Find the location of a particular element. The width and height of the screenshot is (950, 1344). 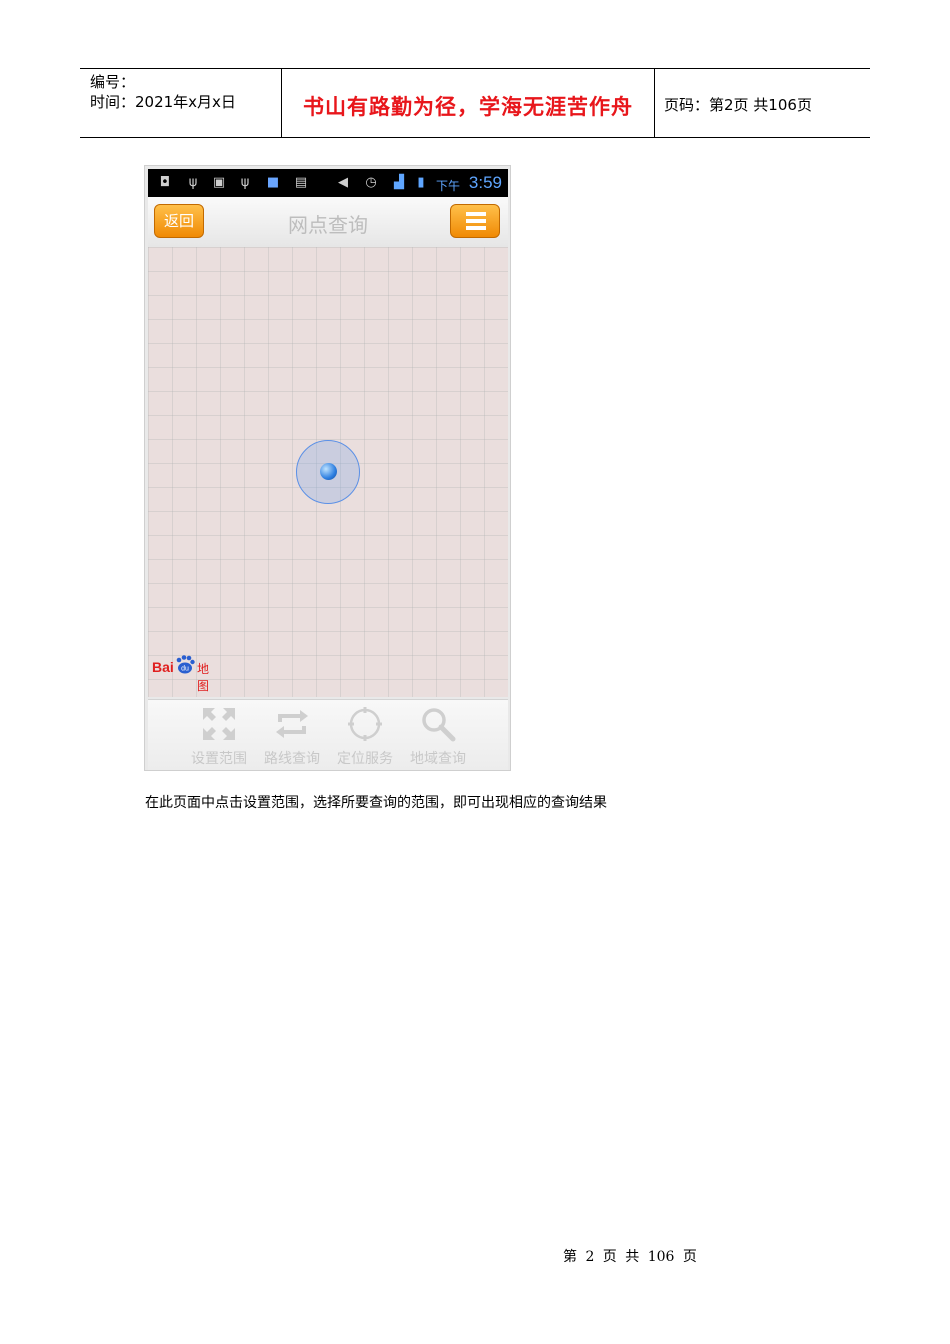

header-info-cell: 编号： 时间：2021年x月x日 is located at coordinates (181, 103).